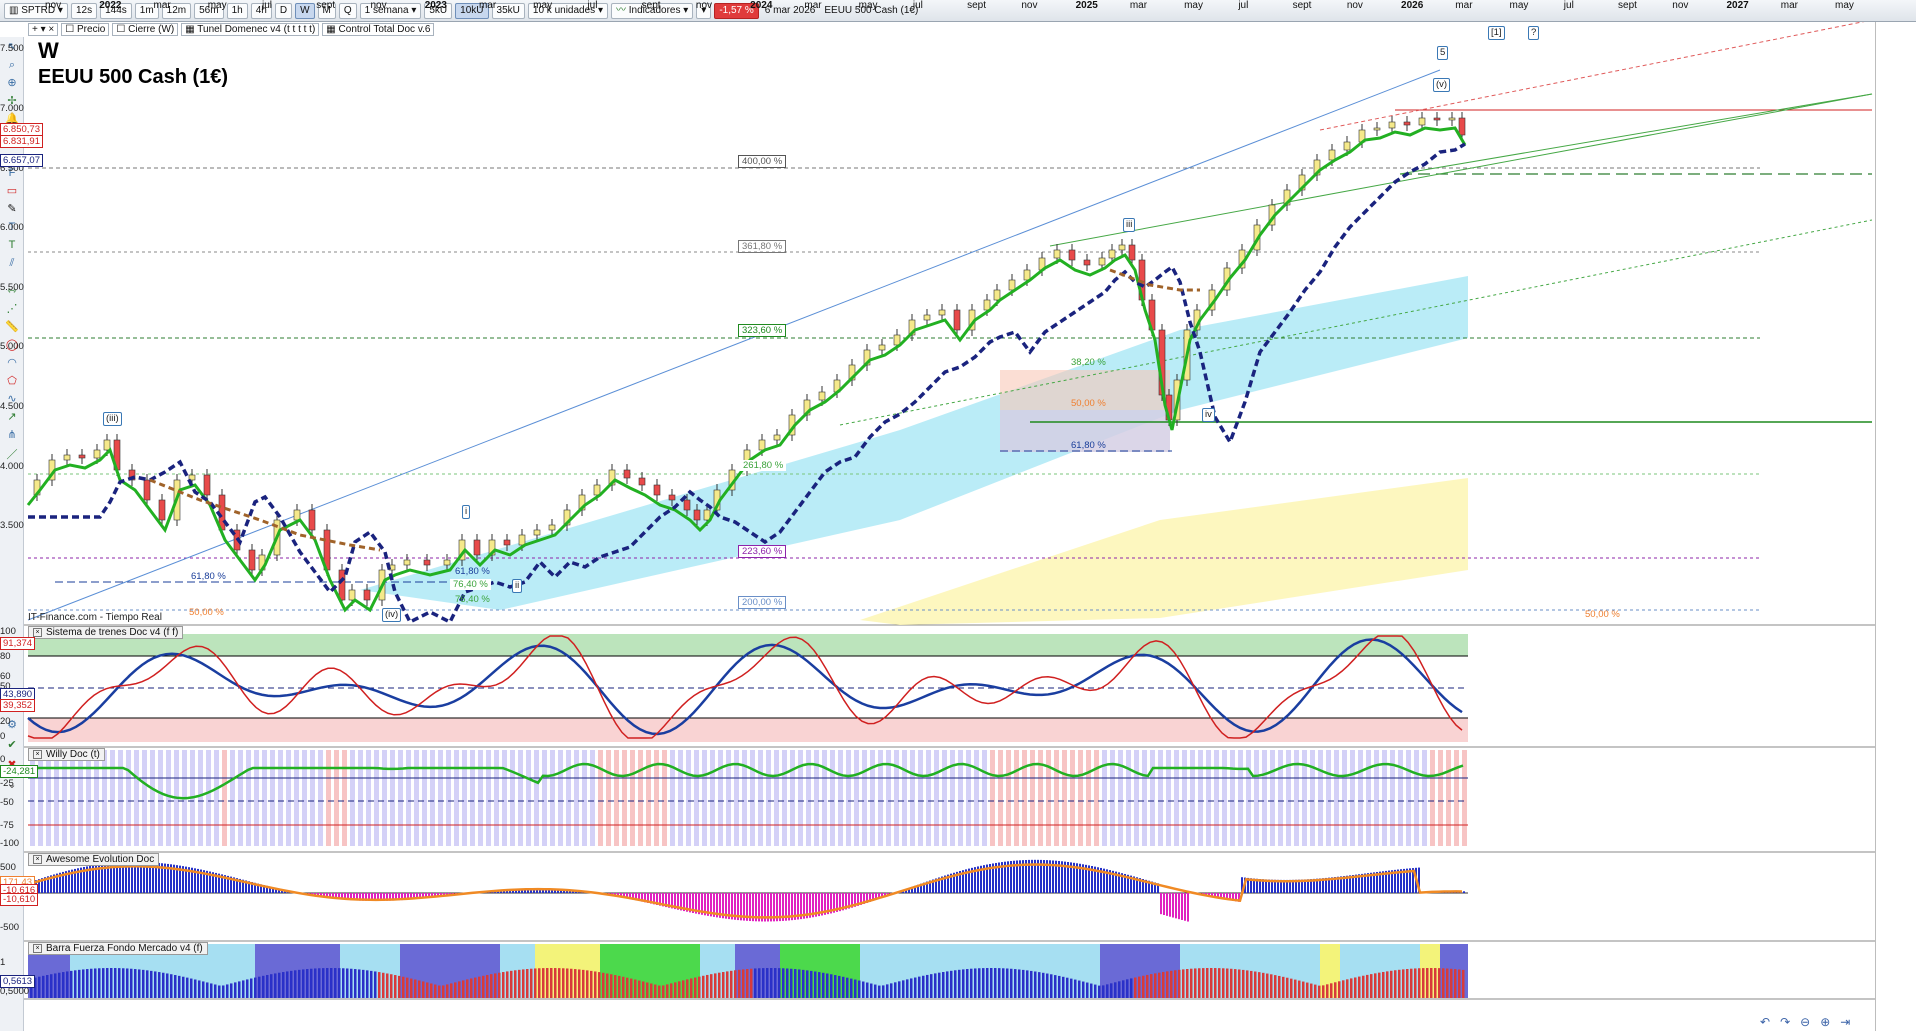  What do you see at coordinates (12, 381) in the screenshot?
I see `polygon-icon: ⬠` at bounding box center [12, 381].